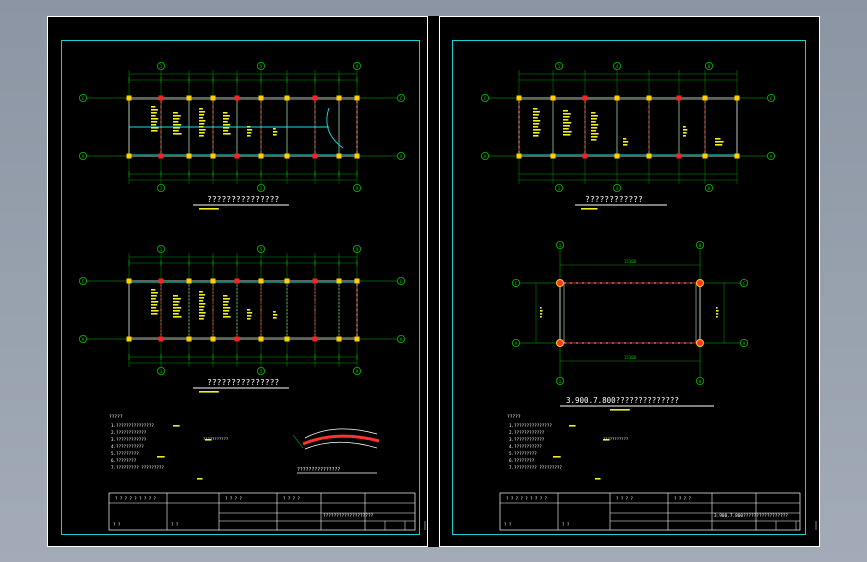  Describe the element at coordinates (137, 467) in the screenshot. I see `note-line: 7.????????? ?????????` at that location.